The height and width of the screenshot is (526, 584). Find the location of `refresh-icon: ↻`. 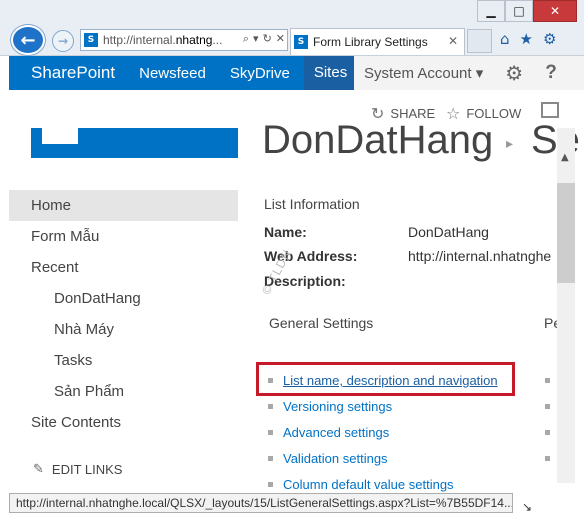

refresh-icon: ↻ is located at coordinates (267, 39).